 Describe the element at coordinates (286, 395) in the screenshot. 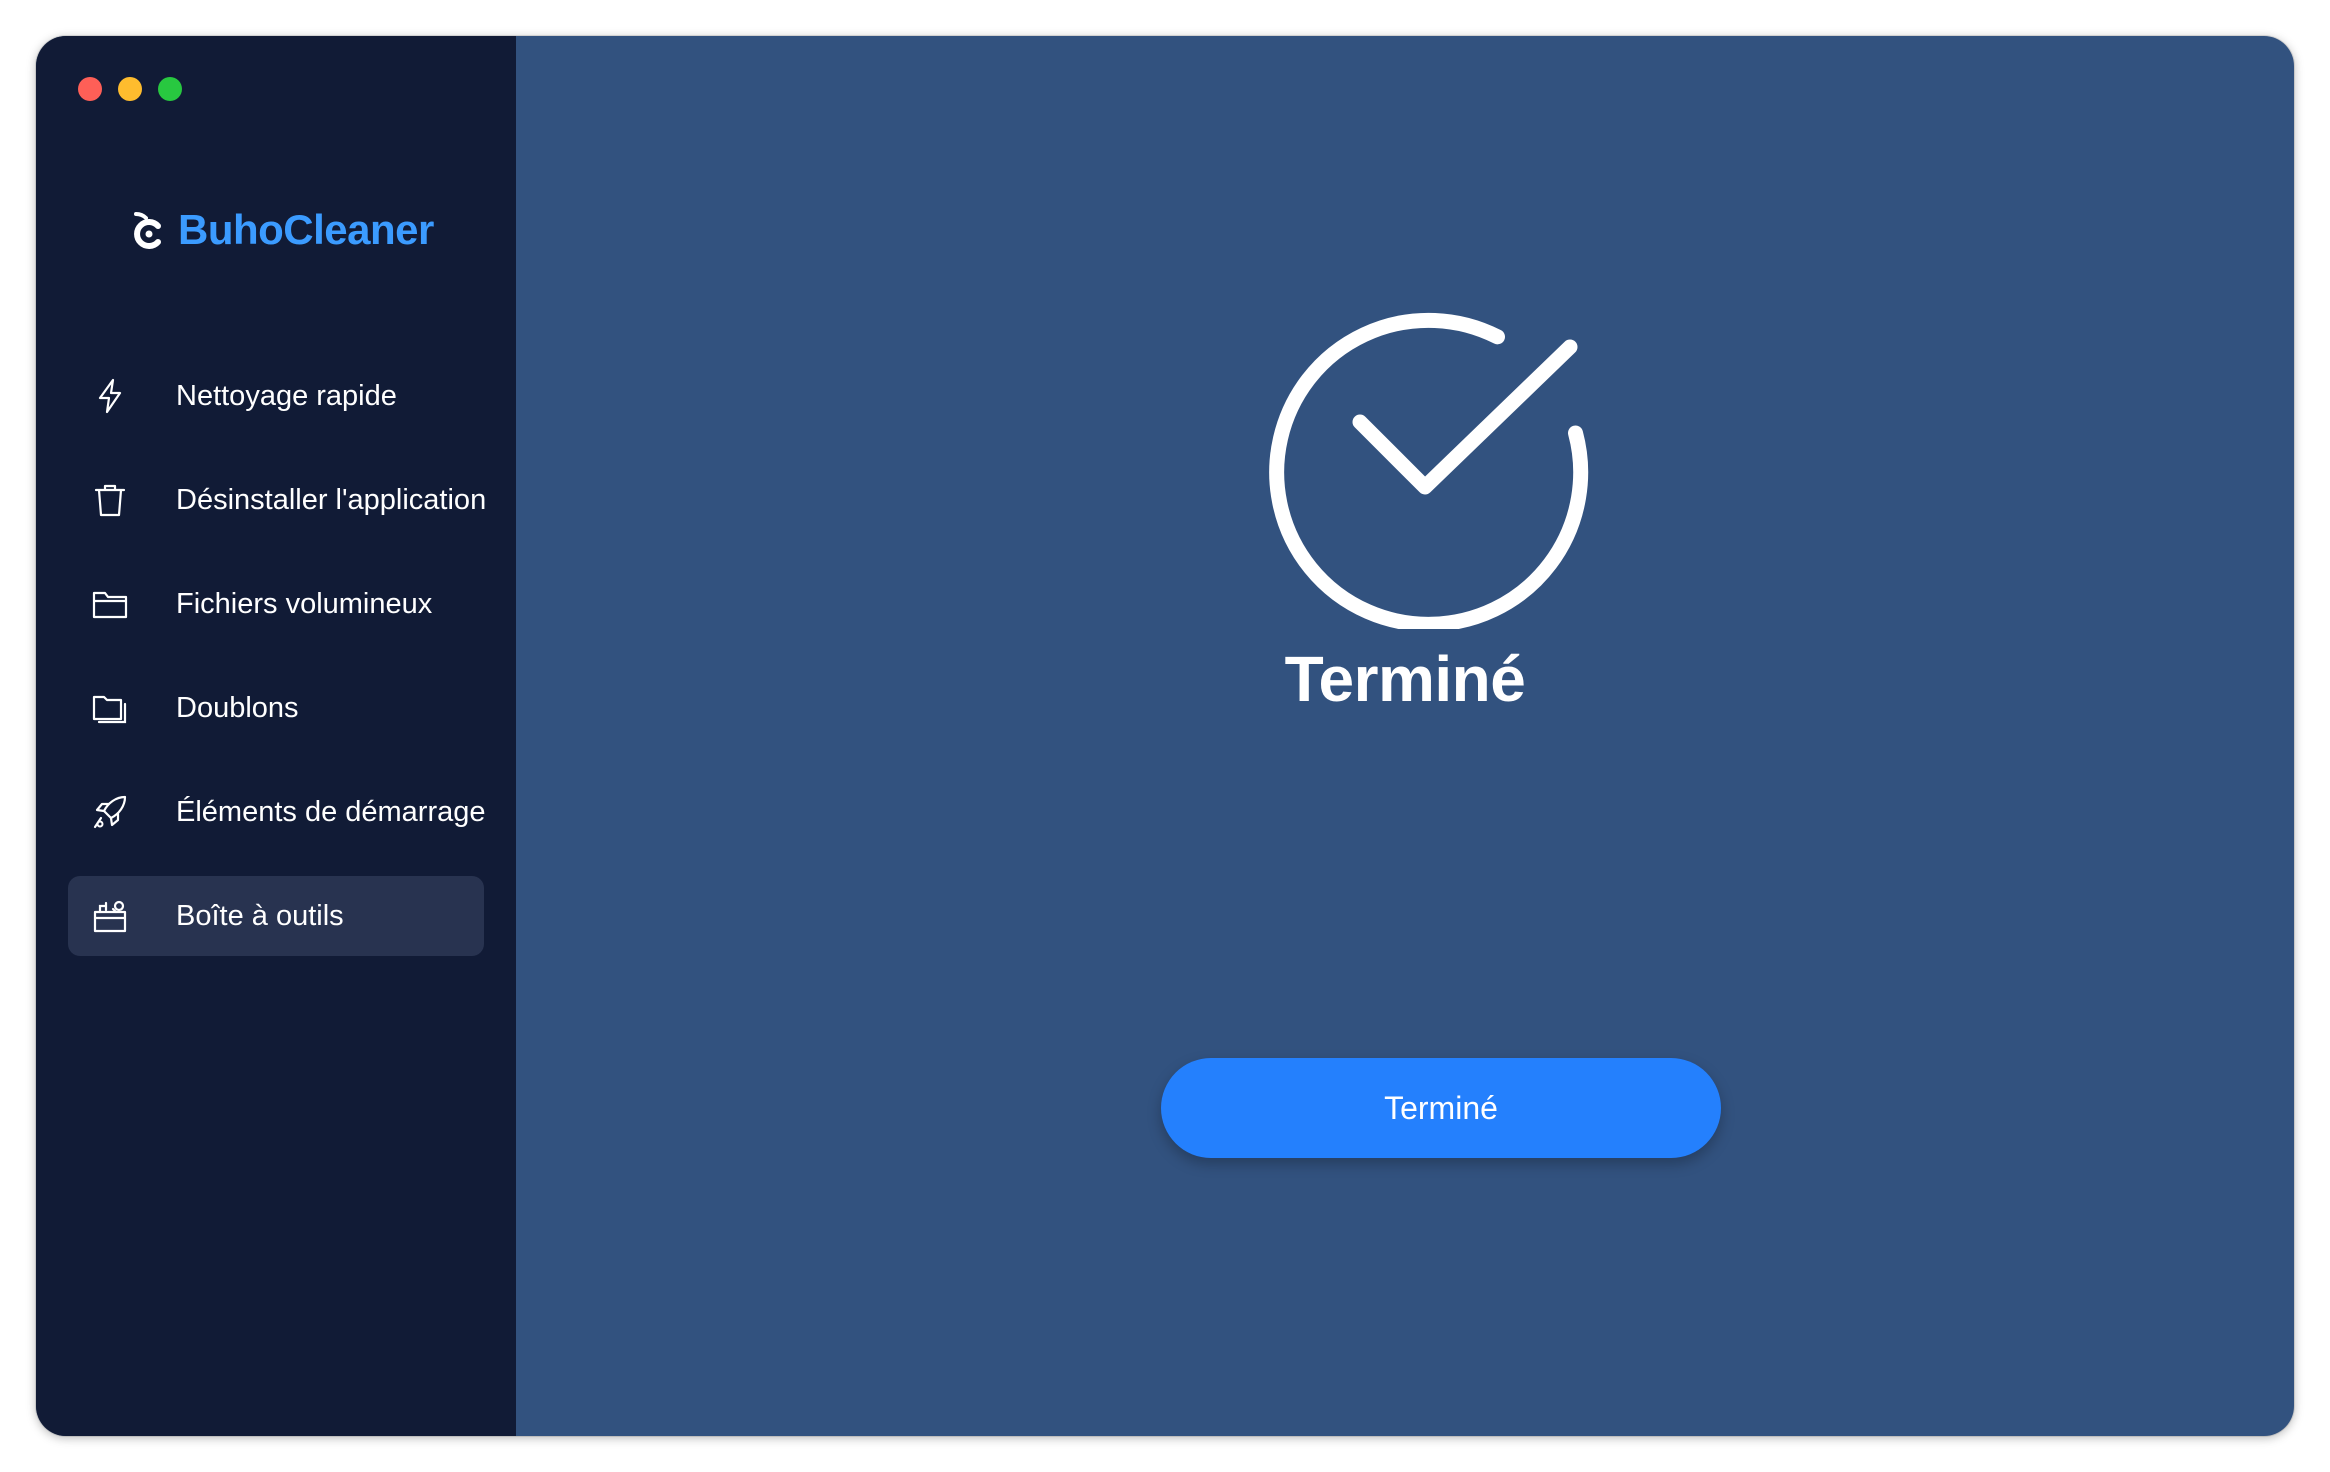

I see `sidebar-item-label: Nettoyage rapide` at that location.